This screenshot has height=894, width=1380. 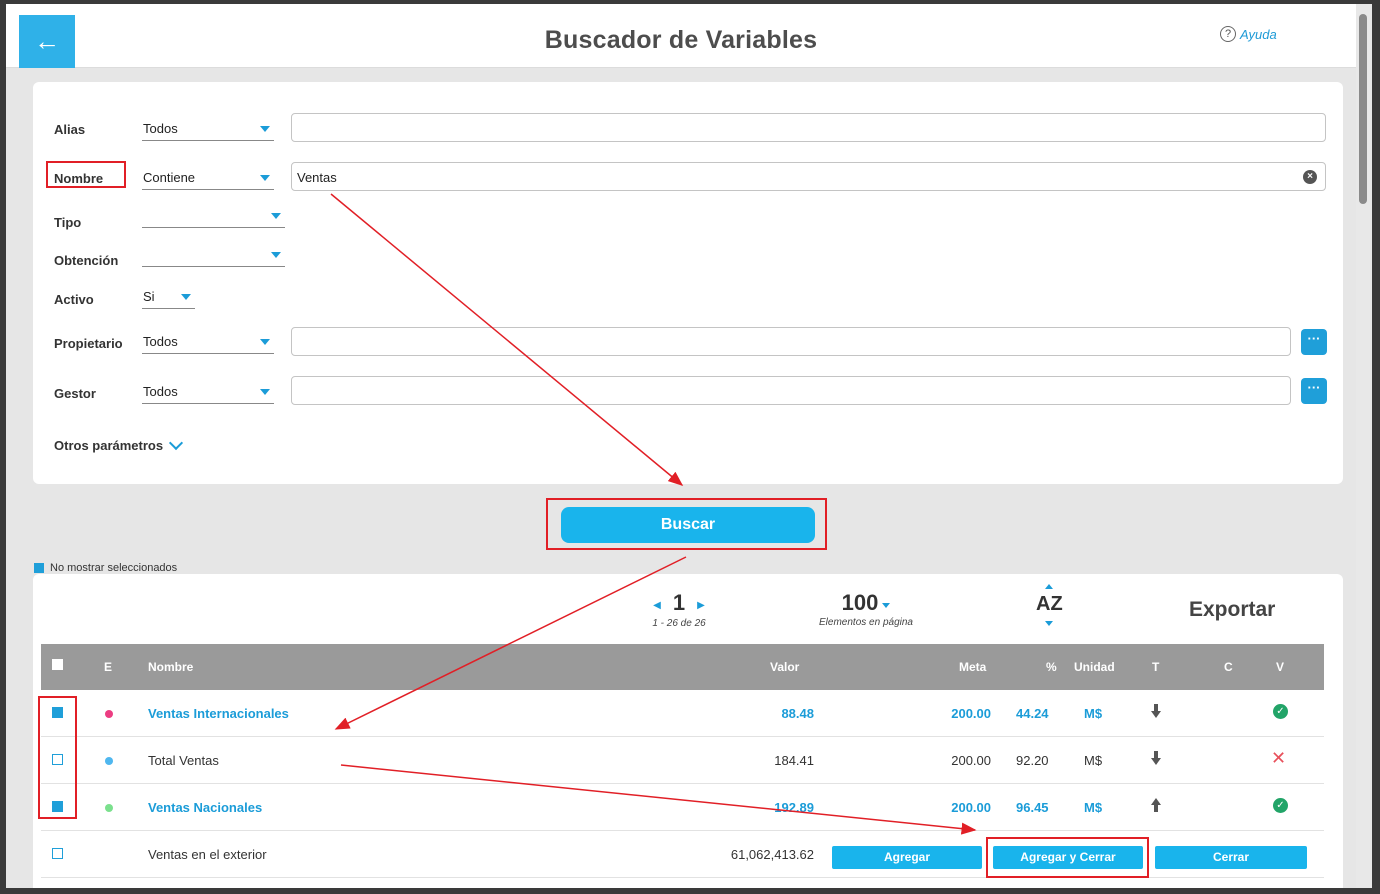 I want to click on help-icon: ?, so click(x=1228, y=34).